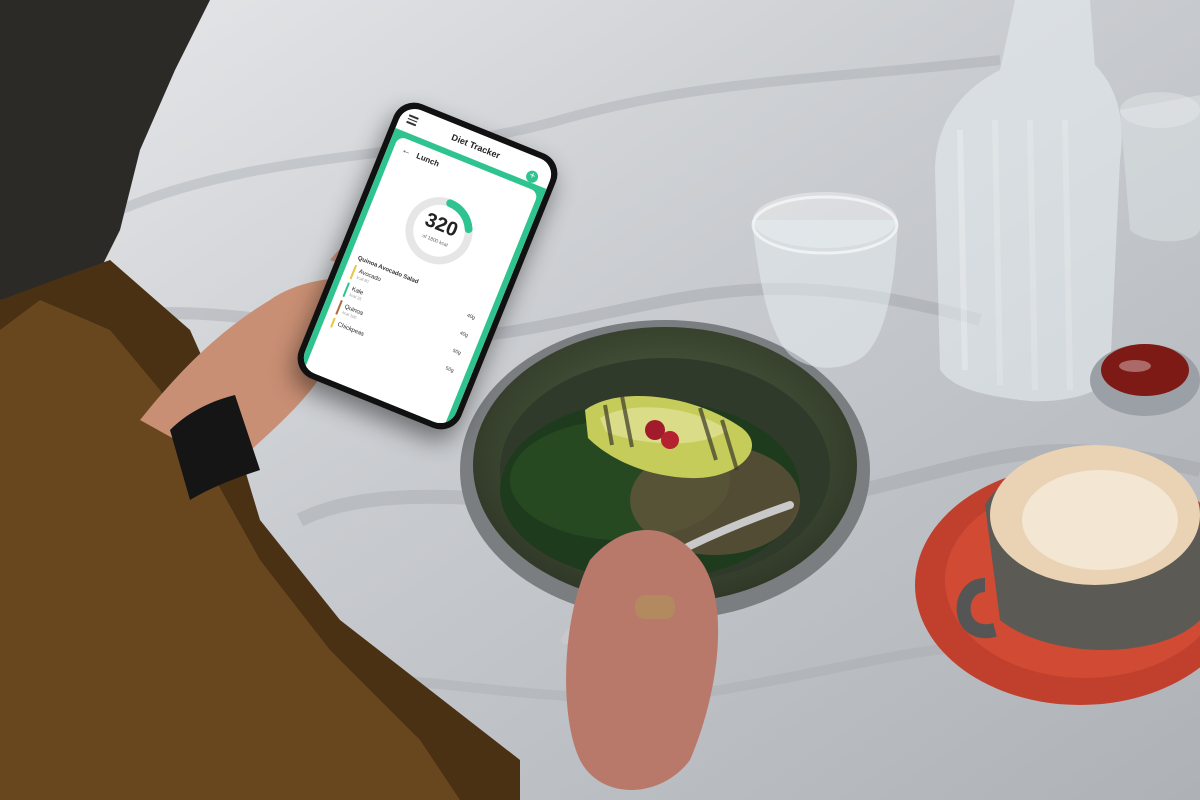  I want to click on back-arrow-icon: ←, so click(406, 151).